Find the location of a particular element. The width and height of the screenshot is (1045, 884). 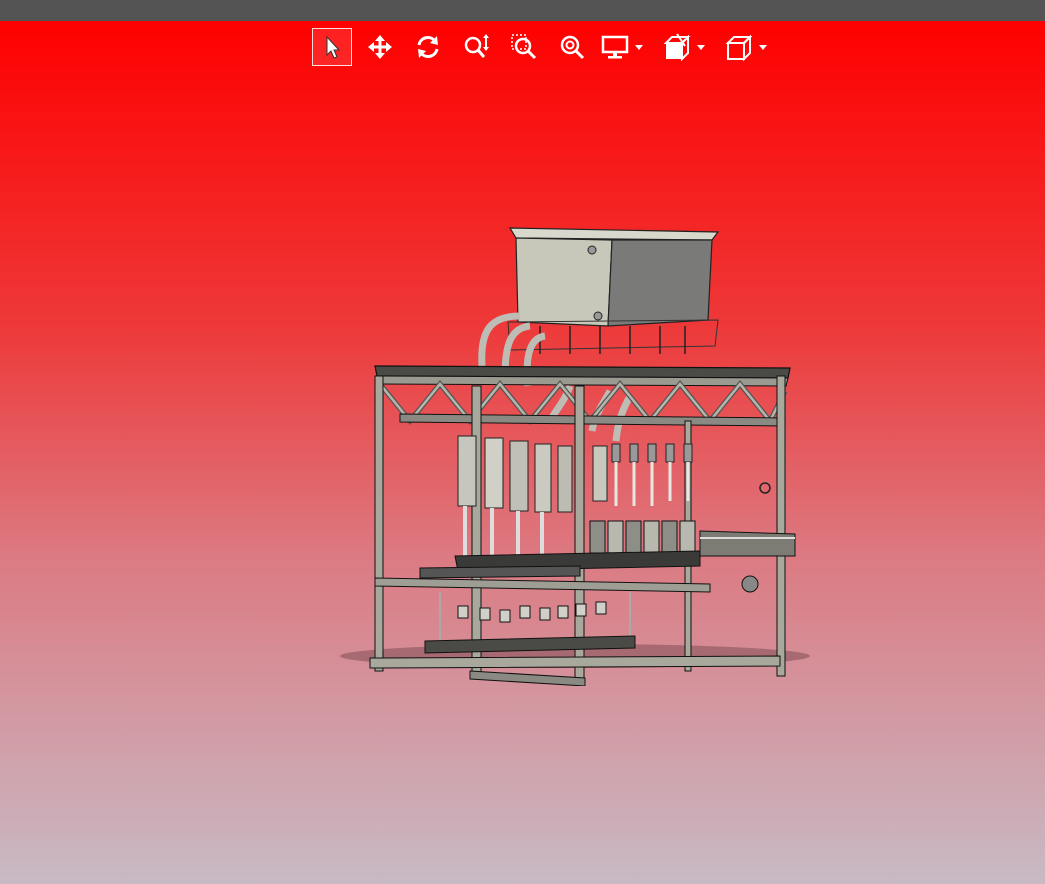

zoom-tool-button is located at coordinates (476, 47).